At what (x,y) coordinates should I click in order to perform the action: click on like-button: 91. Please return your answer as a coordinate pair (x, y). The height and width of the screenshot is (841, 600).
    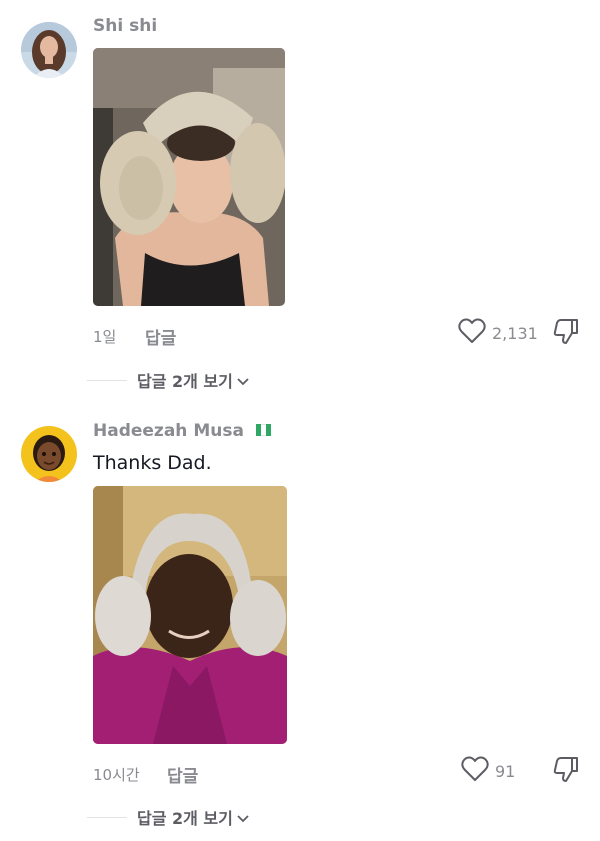
    Looking at the image, I should click on (488, 771).